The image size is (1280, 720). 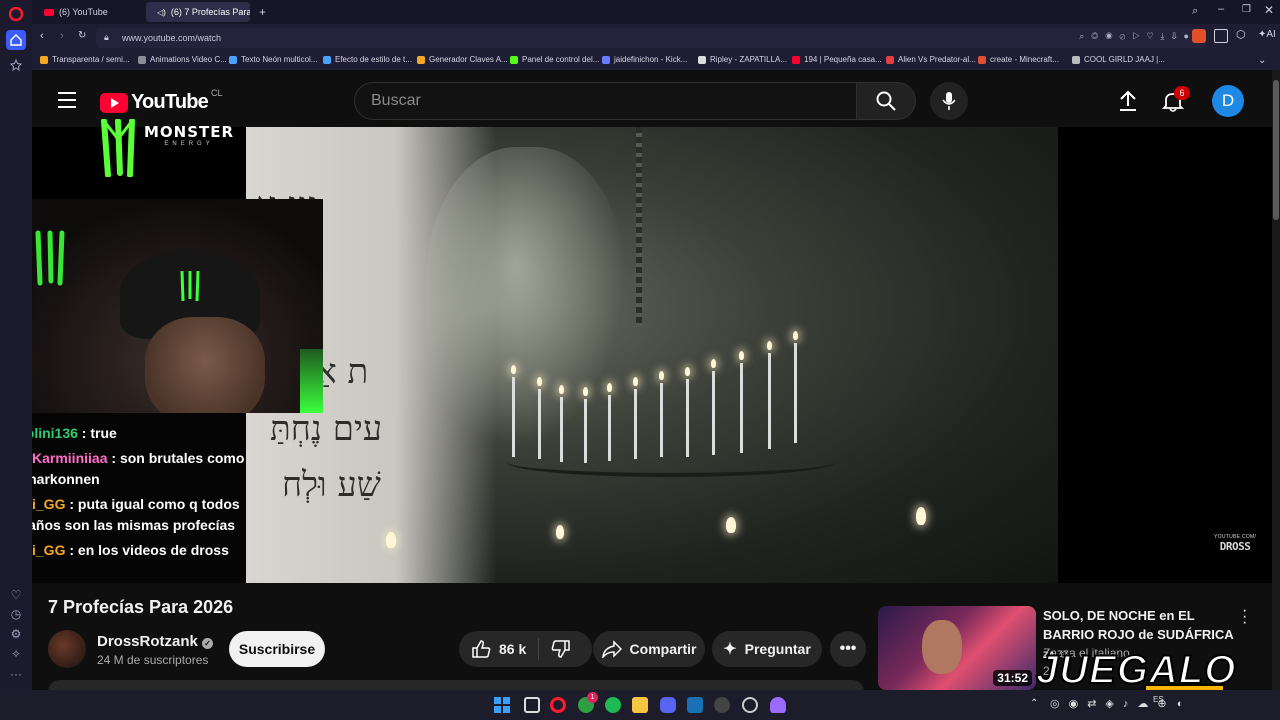 I want to click on verified-icon: ✓, so click(x=208, y=643).